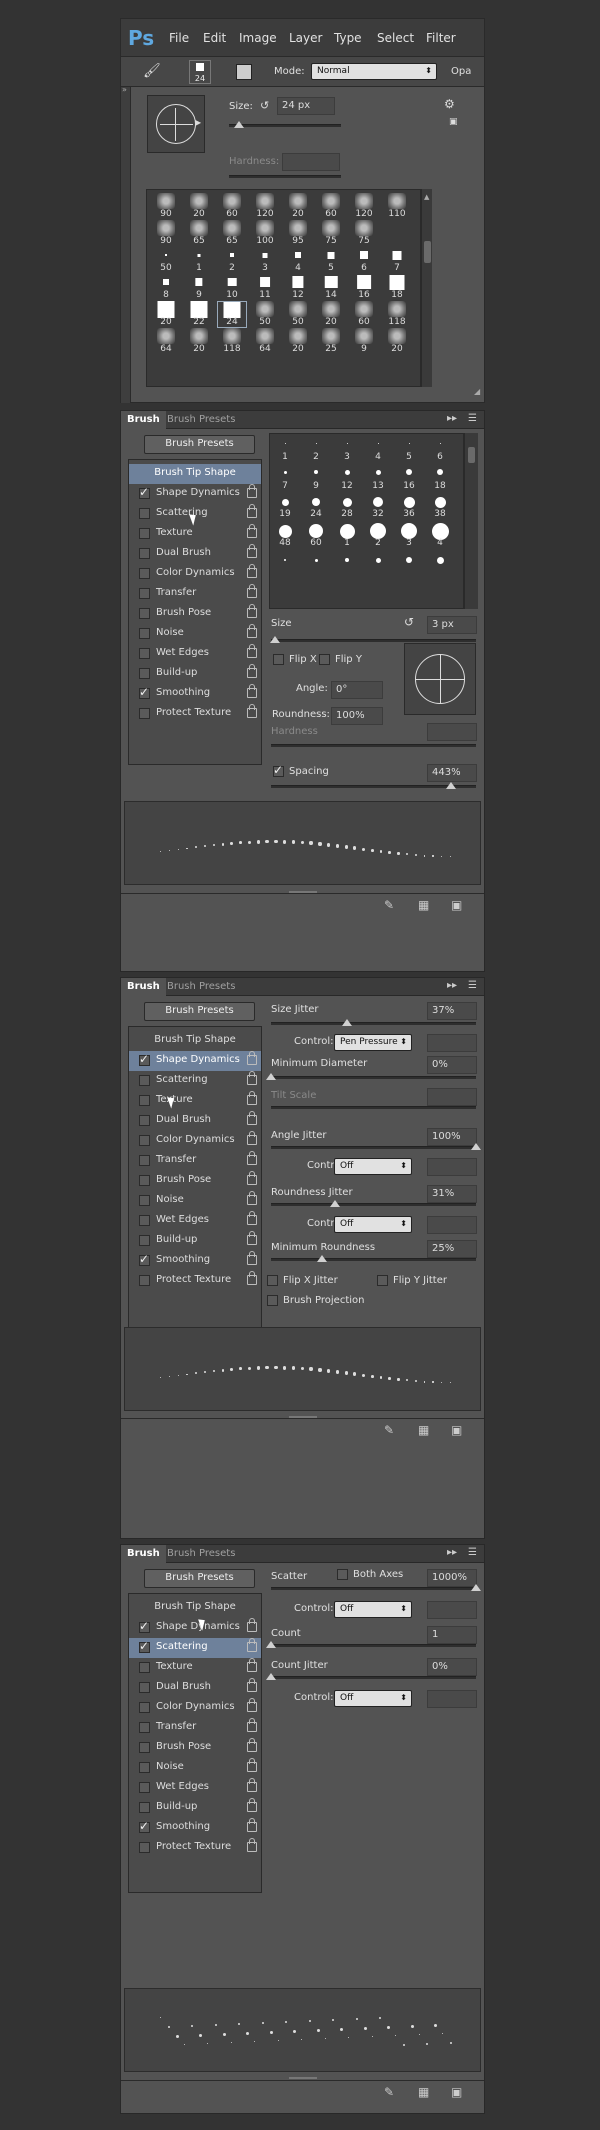 This screenshot has width=600, height=2130. I want to click on count-thumb, so click(271, 1644).